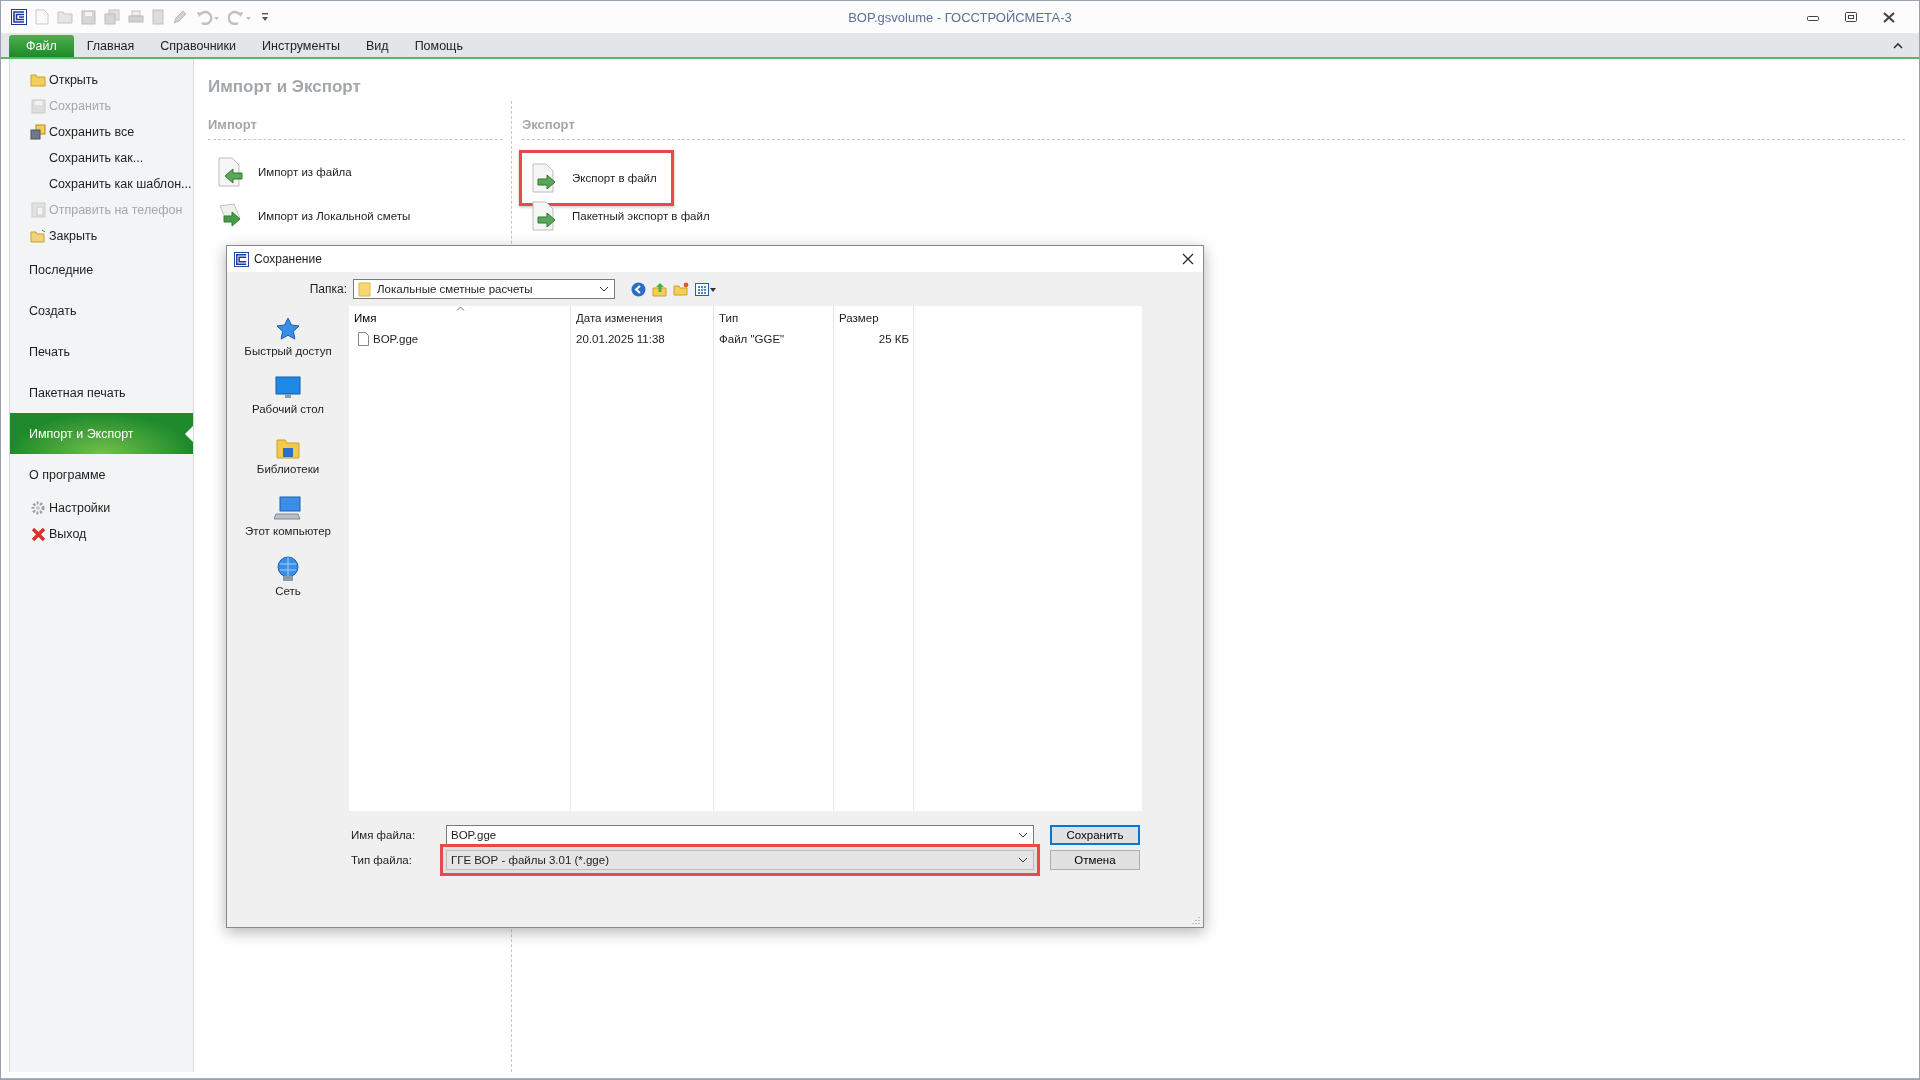 The height and width of the screenshot is (1080, 1920). I want to click on action-item: Импорт из Локальной сметы, so click(316, 216).